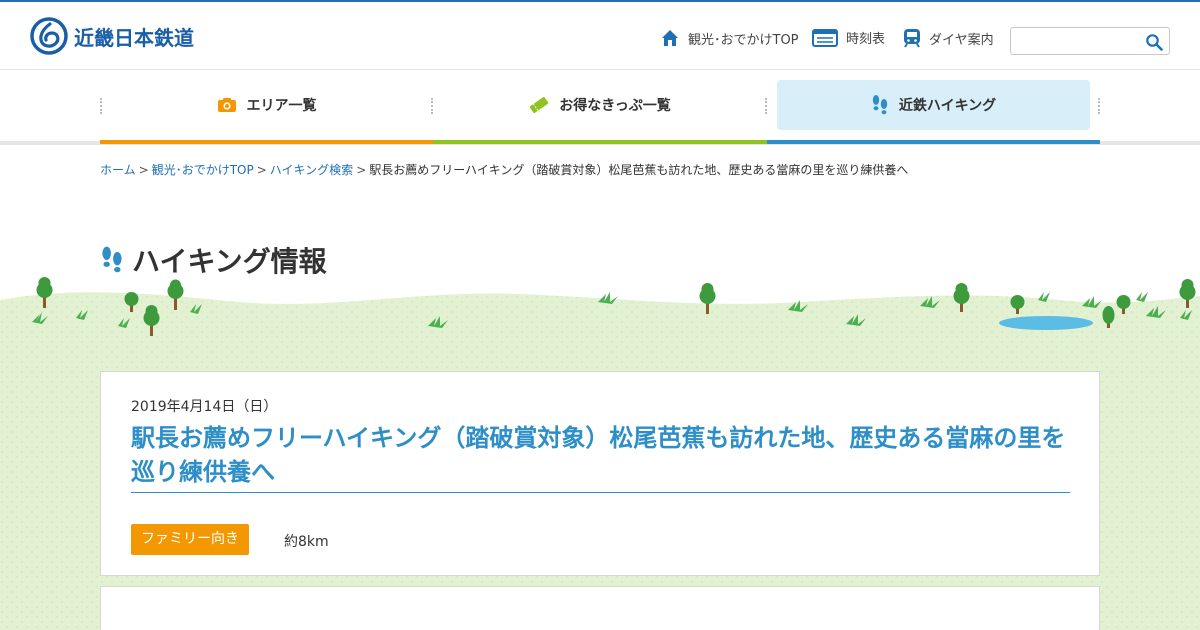  Describe the element at coordinates (134, 37) in the screenshot. I see `logo-text: 近畿日本鉄道` at that location.